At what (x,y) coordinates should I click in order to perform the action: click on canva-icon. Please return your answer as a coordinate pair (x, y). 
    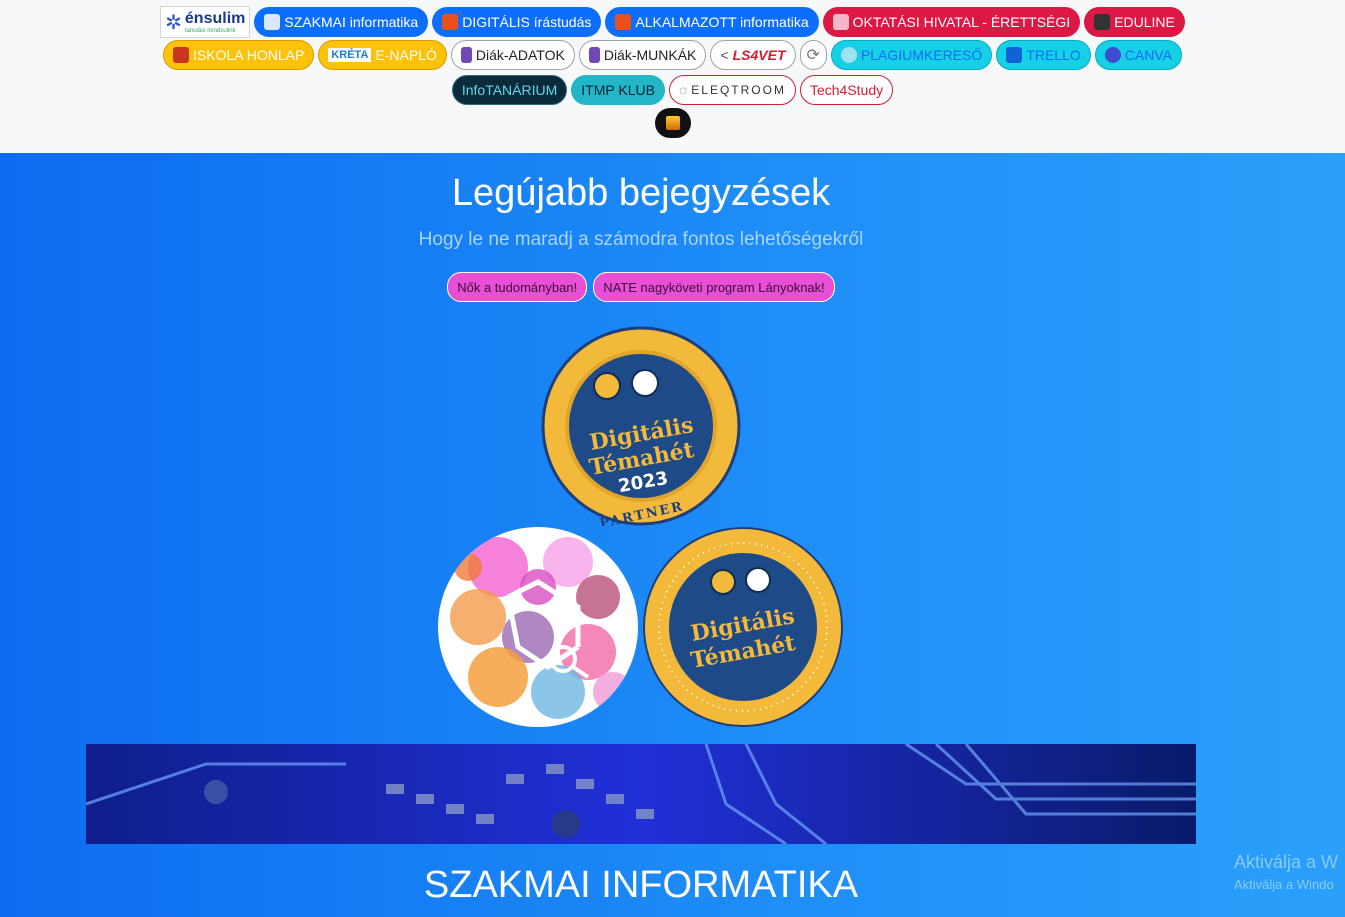
    Looking at the image, I should click on (1112, 55).